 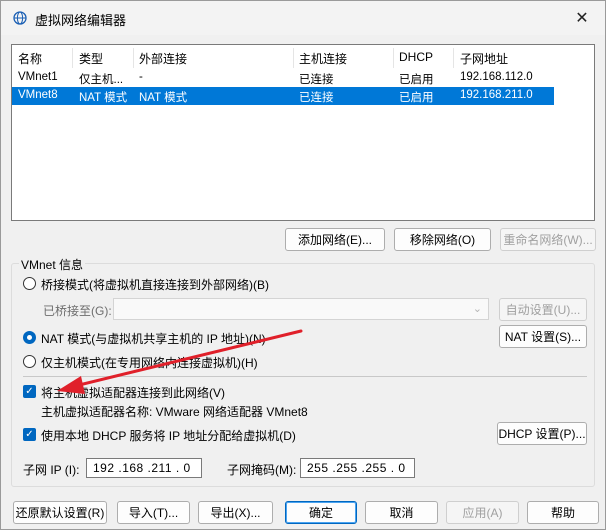 What do you see at coordinates (301, 309) in the screenshot?
I see `bridged-to-select: ⌄` at bounding box center [301, 309].